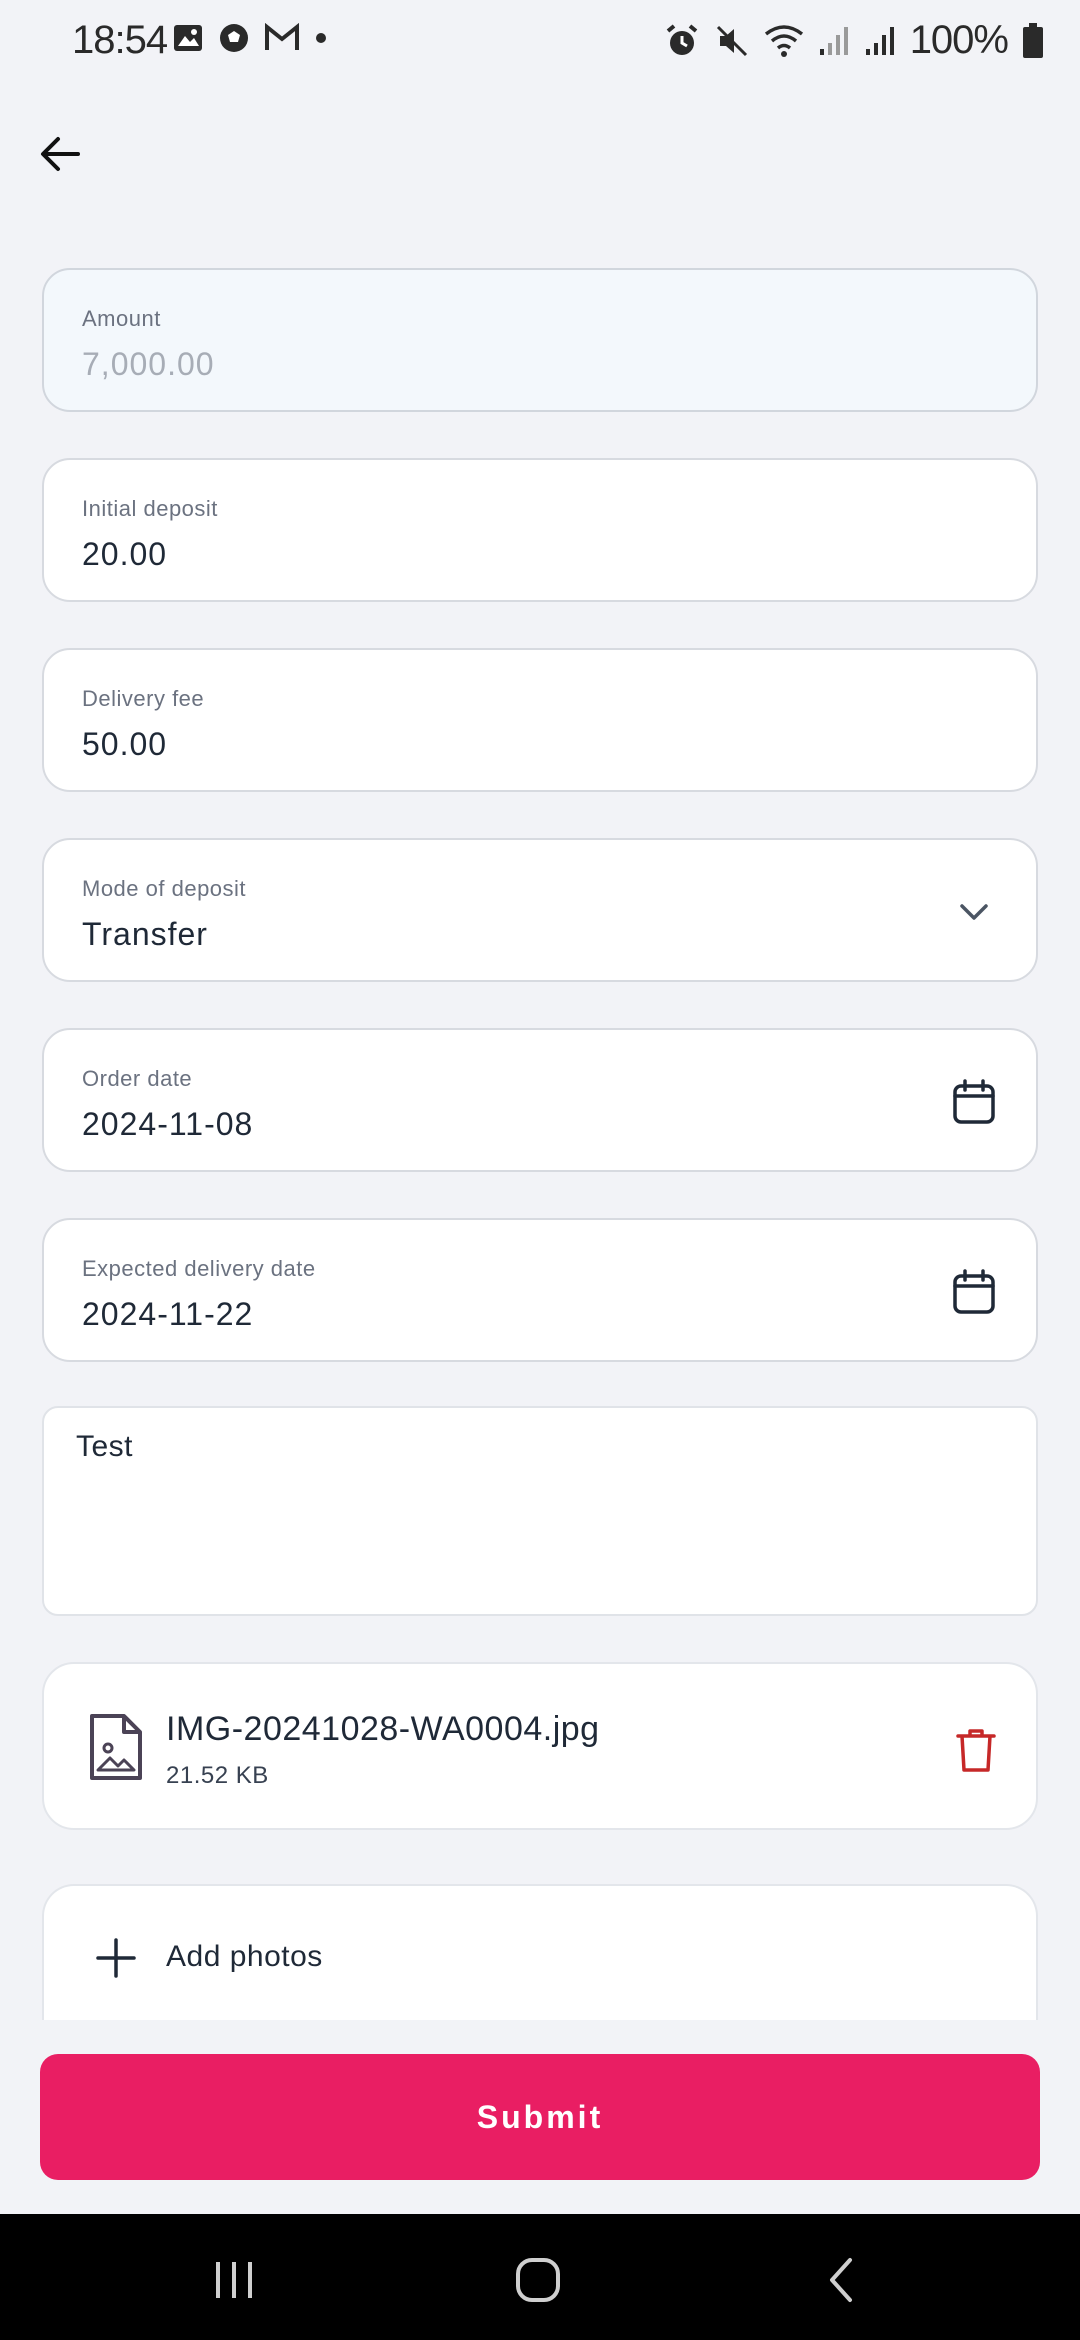 This screenshot has width=1080, height=2340. I want to click on order-date-value: 2024-11-08, so click(168, 1124).